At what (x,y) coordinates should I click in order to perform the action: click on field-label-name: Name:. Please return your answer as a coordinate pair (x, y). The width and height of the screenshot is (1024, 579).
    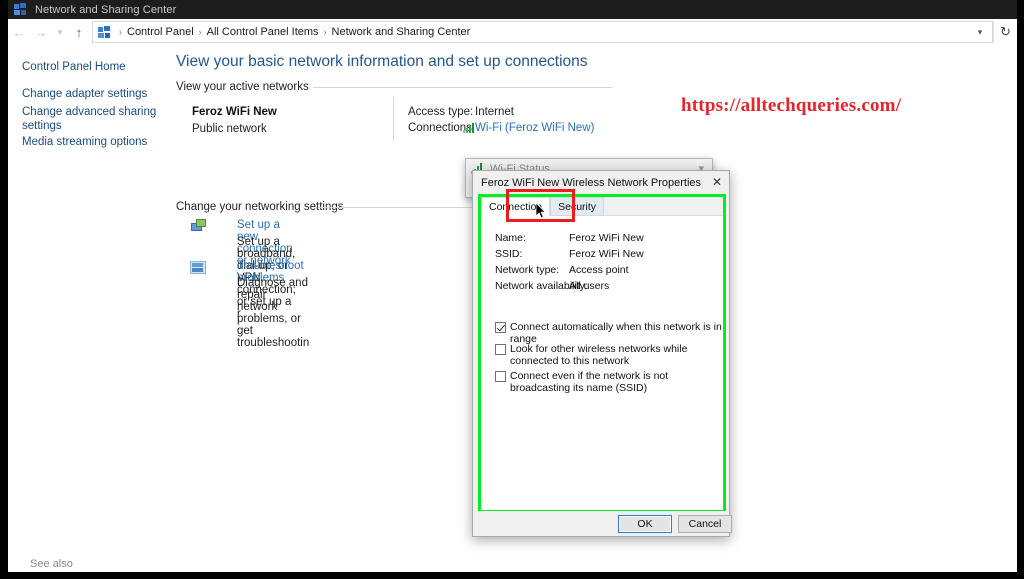
    Looking at the image, I should click on (510, 238).